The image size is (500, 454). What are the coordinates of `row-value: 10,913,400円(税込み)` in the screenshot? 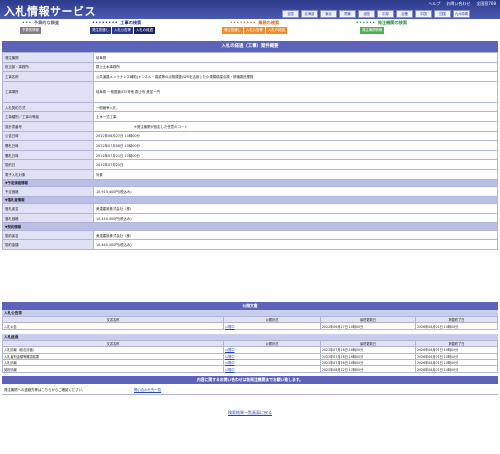 It's located at (295, 191).